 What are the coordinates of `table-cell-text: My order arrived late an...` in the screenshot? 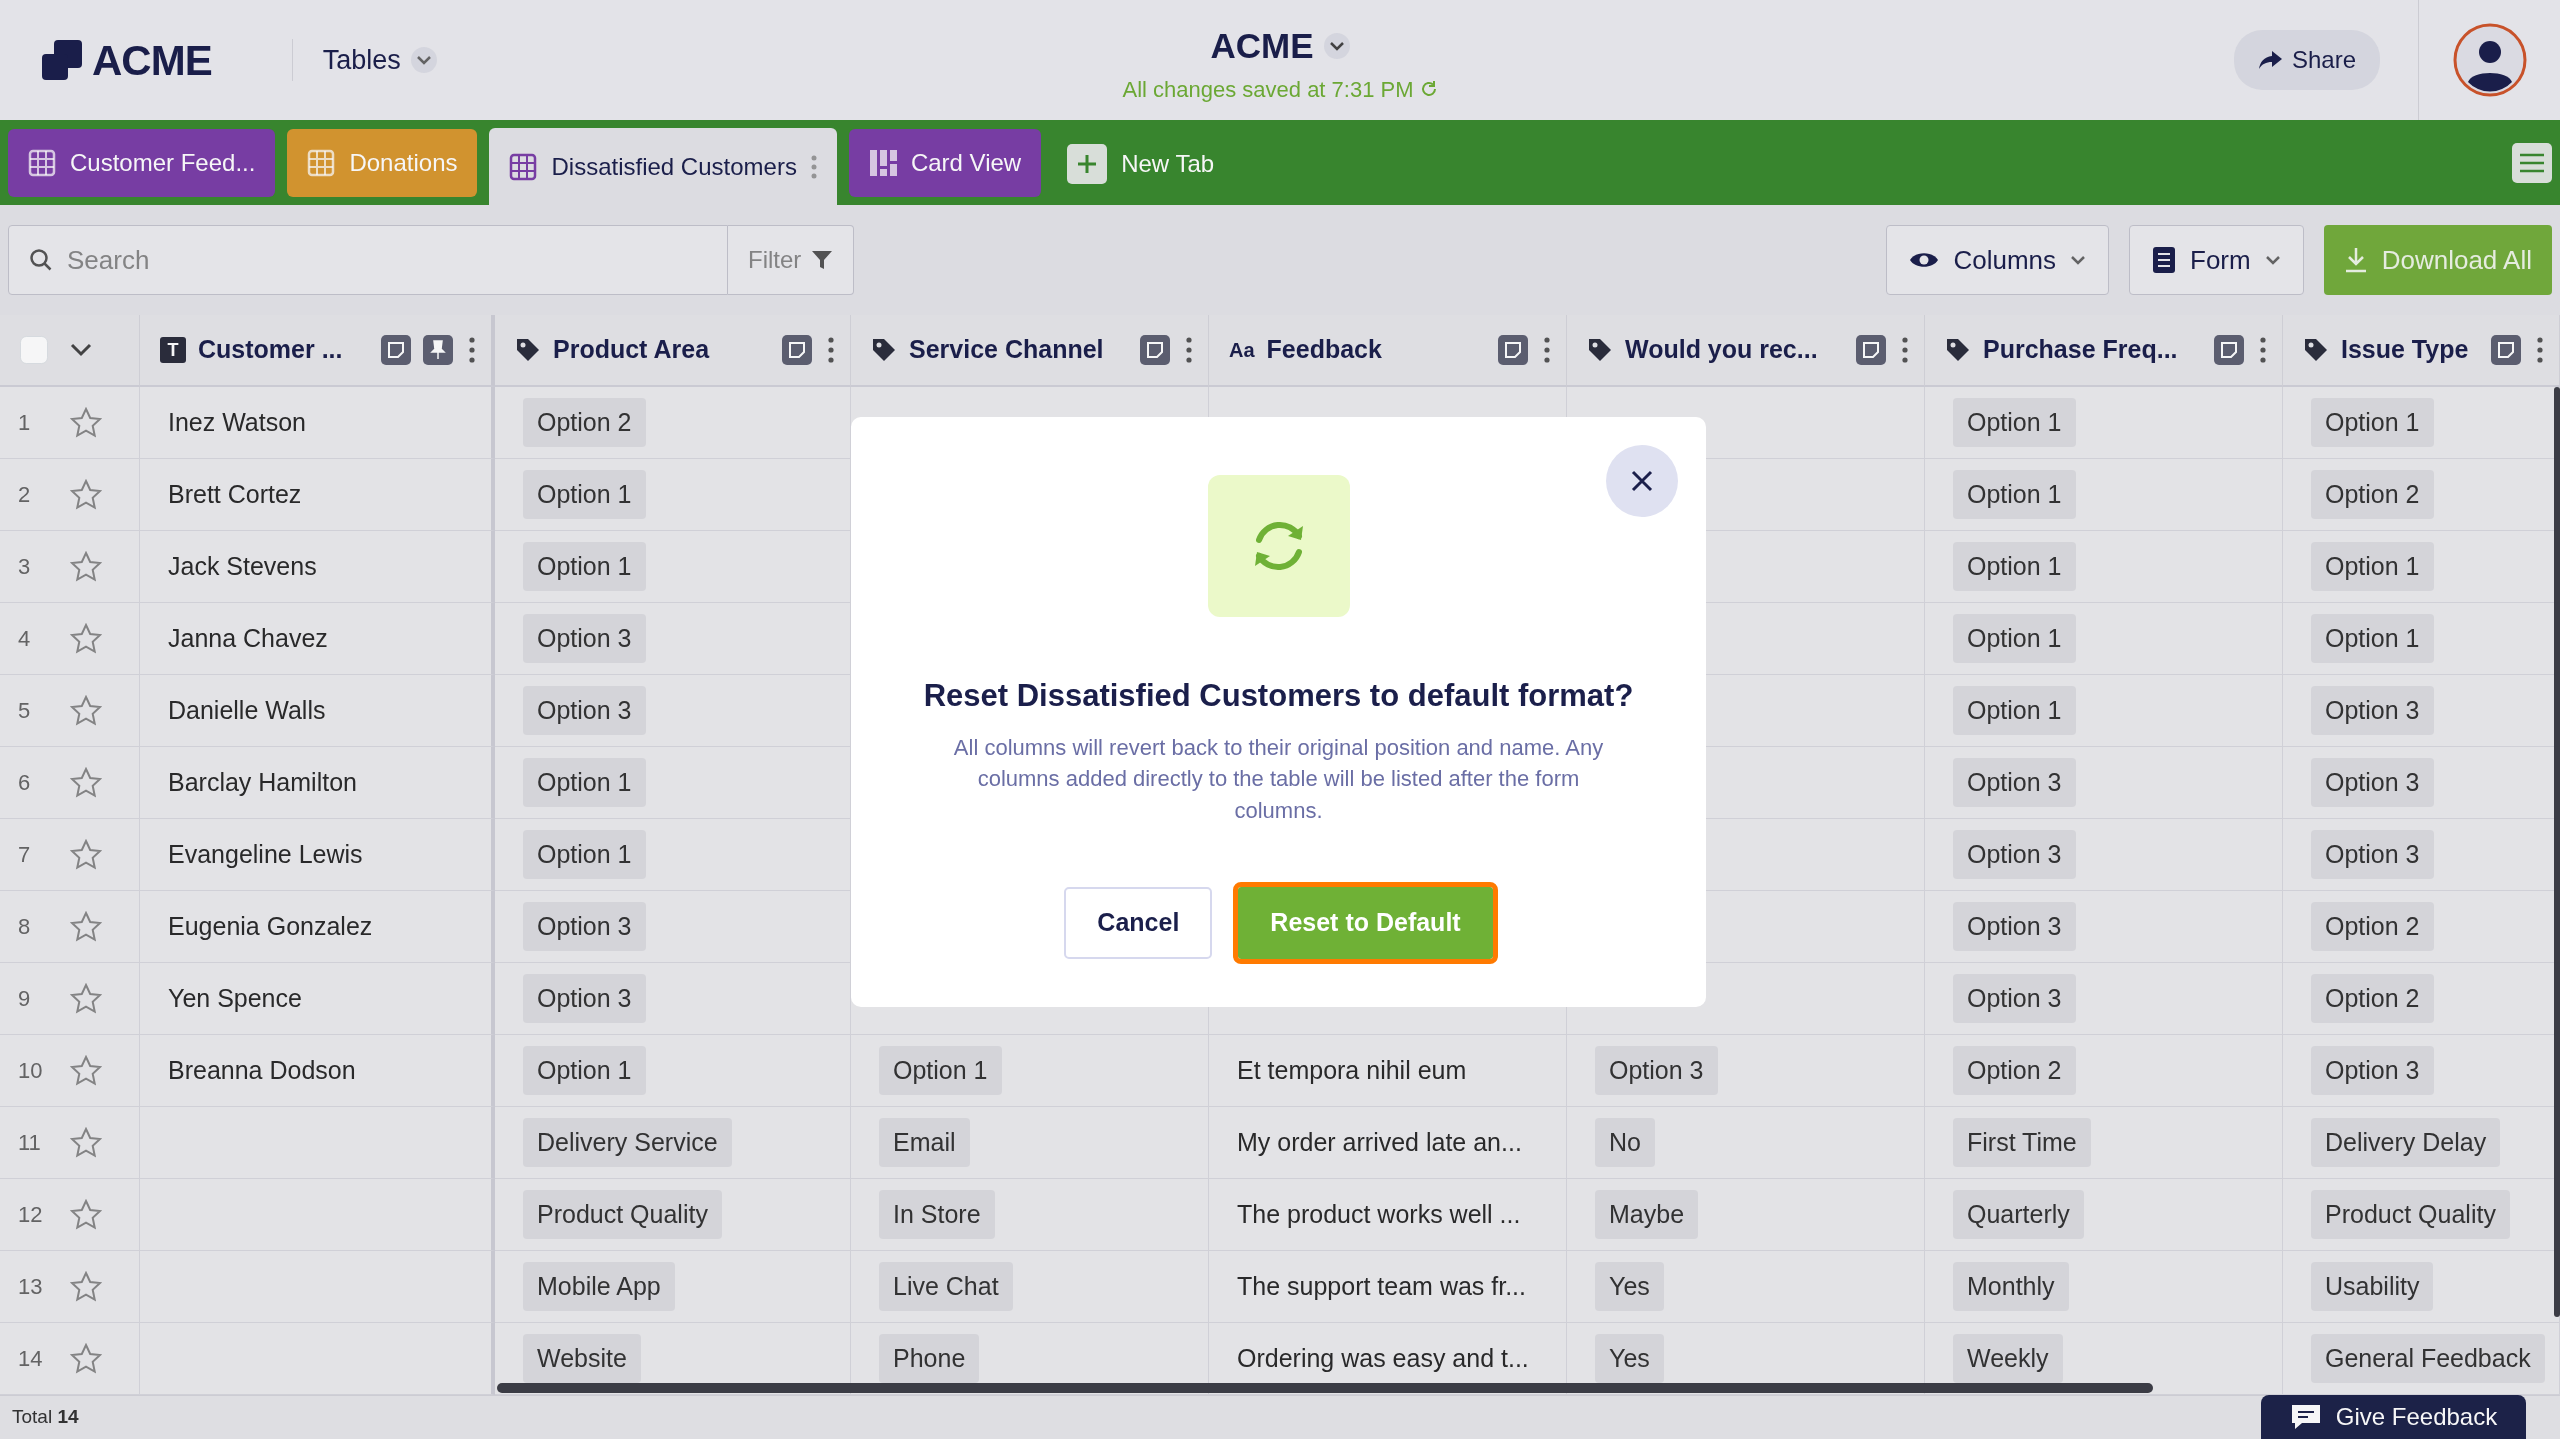 It's located at (1379, 1142).